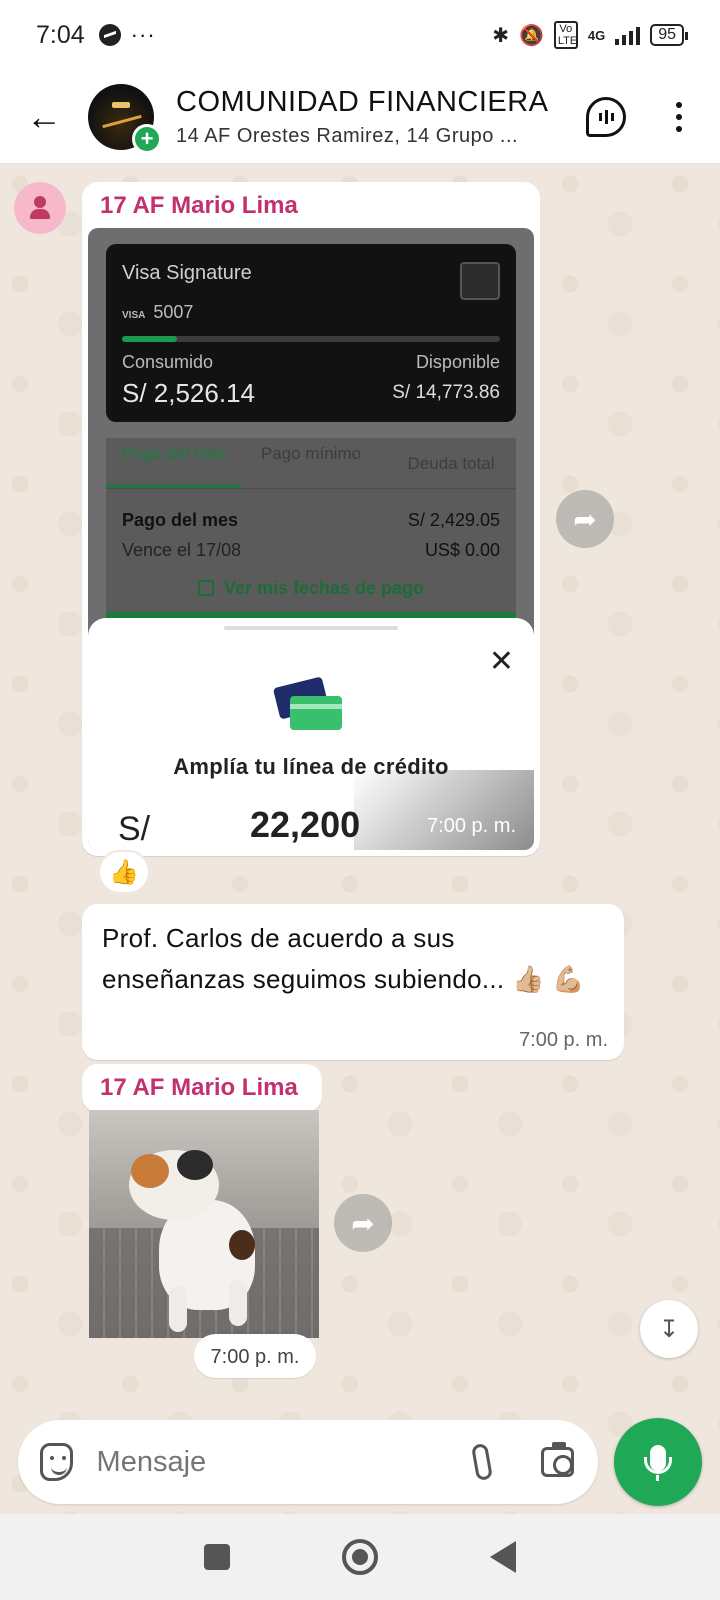  What do you see at coordinates (305, 824) in the screenshot?
I see `sheet-amount: 22,200` at bounding box center [305, 824].